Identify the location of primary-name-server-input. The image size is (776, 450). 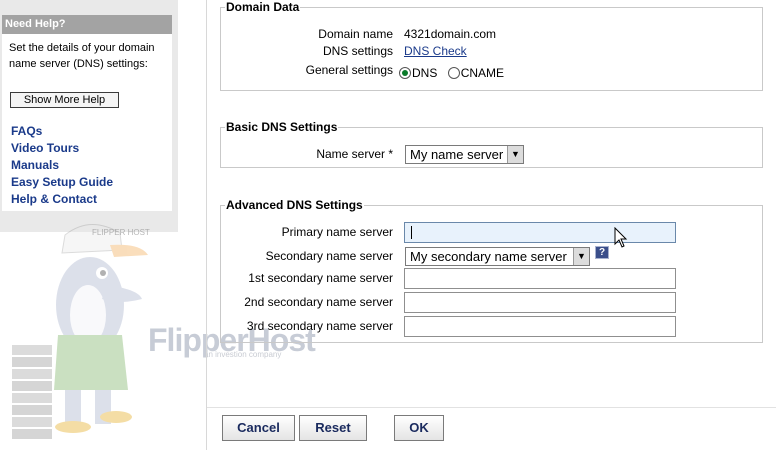
(540, 232).